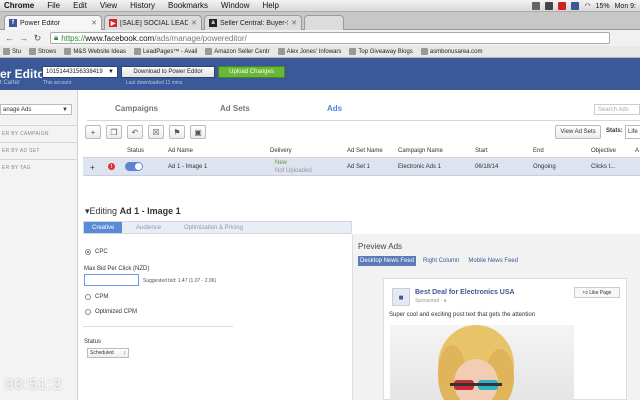 This screenshot has width=640, height=400. I want to click on tab-power-editor: f Power Editor ✕, so click(53, 22).